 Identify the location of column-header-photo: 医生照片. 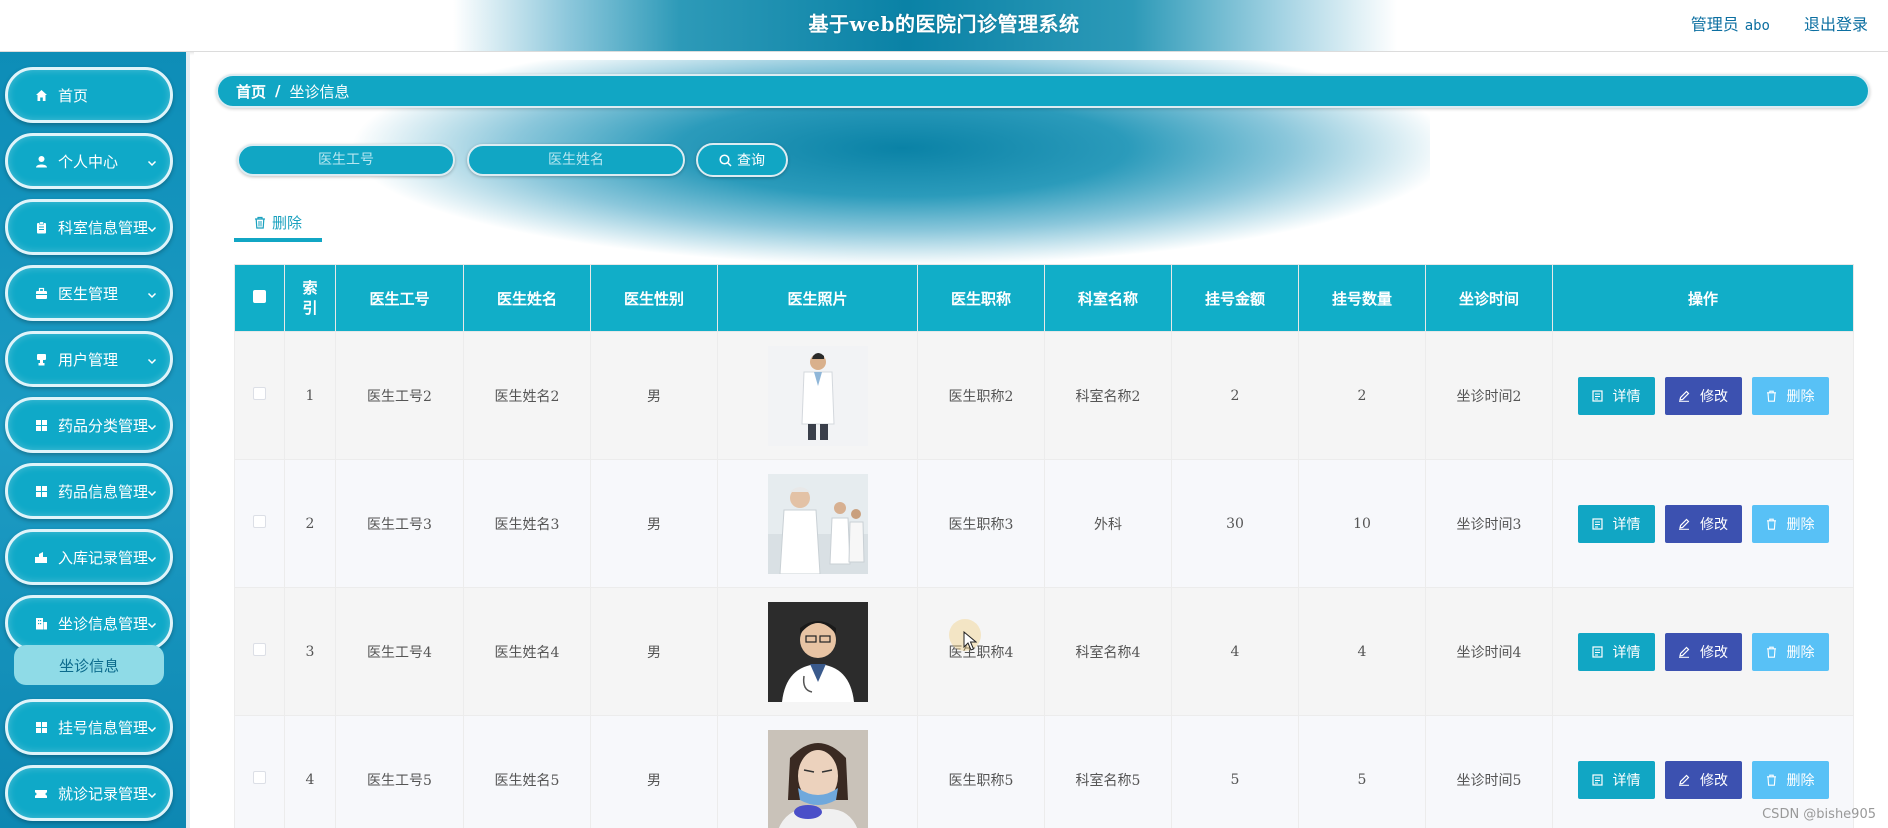
(817, 298).